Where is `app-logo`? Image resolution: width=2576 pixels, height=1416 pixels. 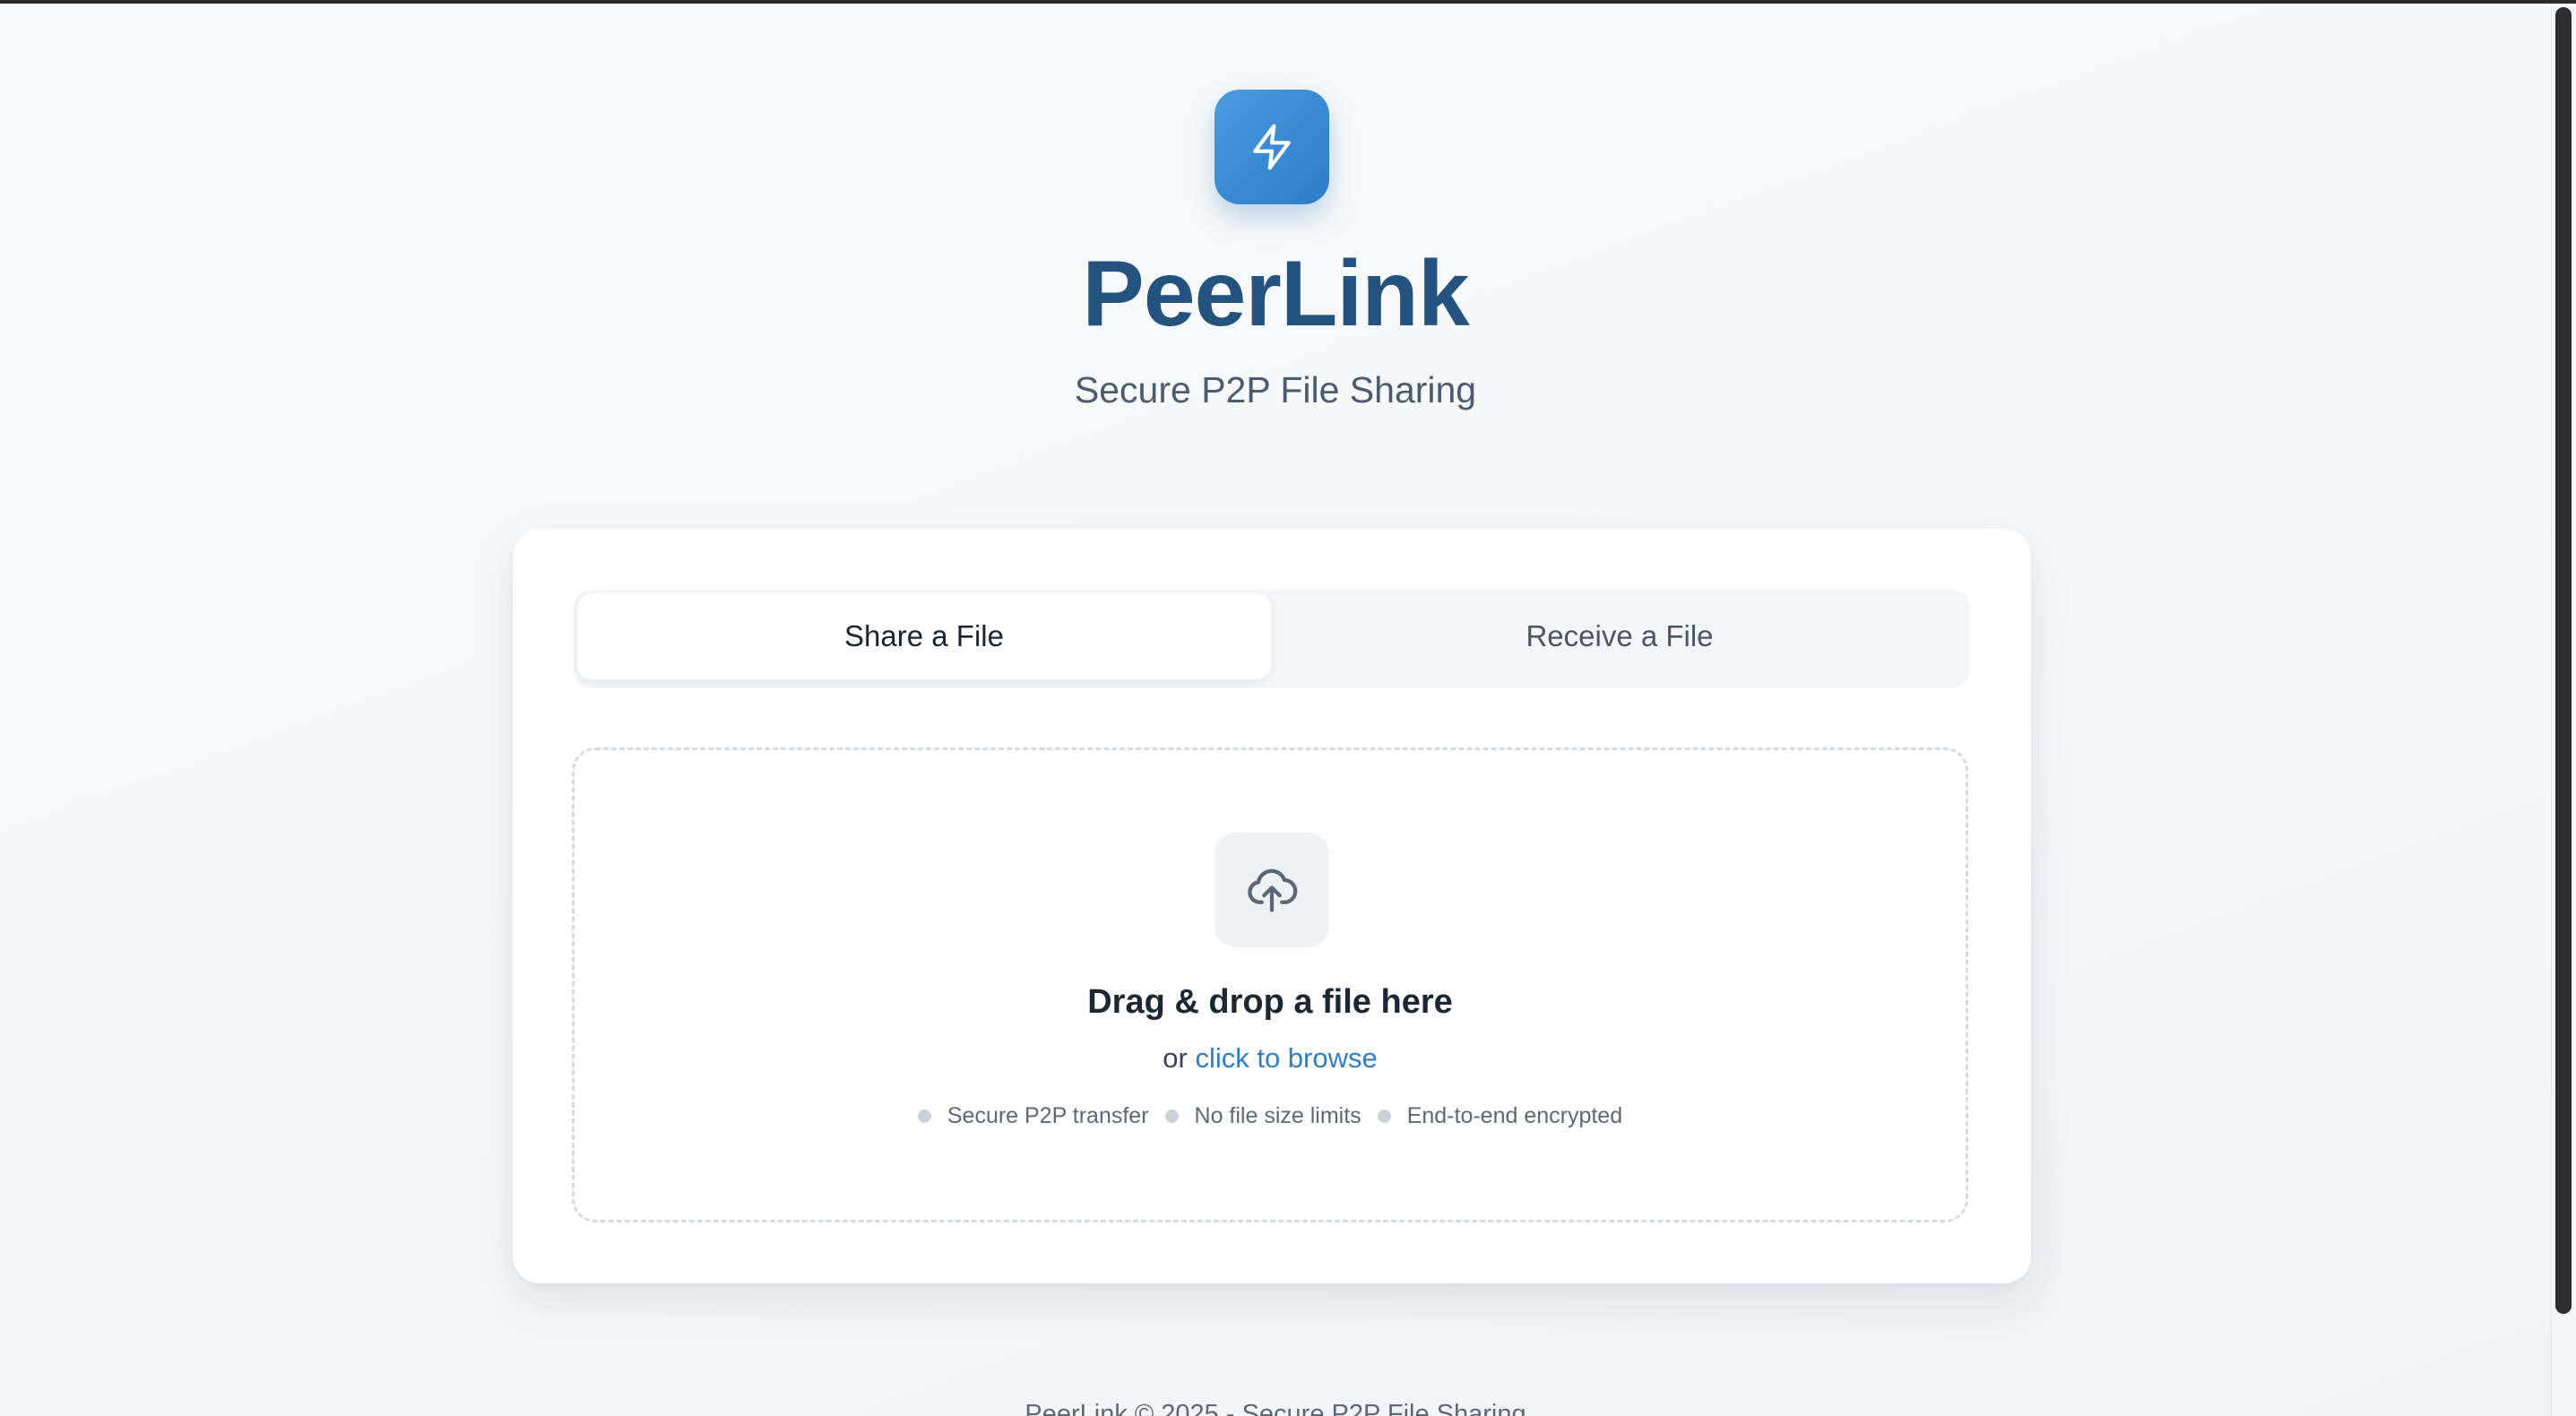 app-logo is located at coordinates (1272, 147).